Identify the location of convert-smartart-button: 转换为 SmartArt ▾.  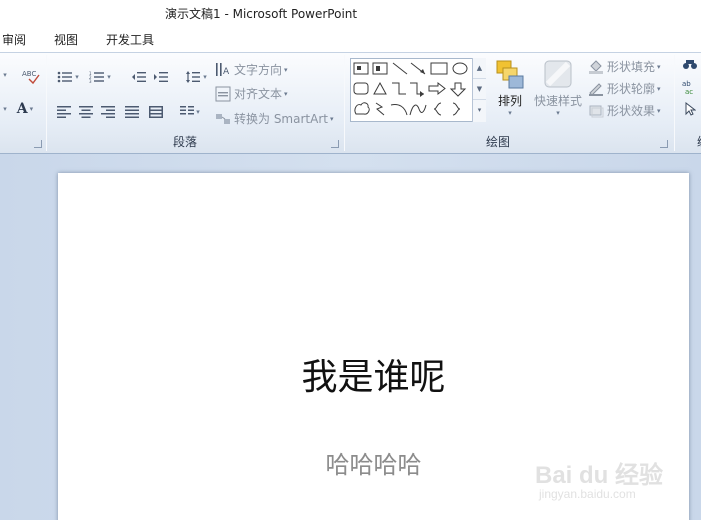
(274, 118).